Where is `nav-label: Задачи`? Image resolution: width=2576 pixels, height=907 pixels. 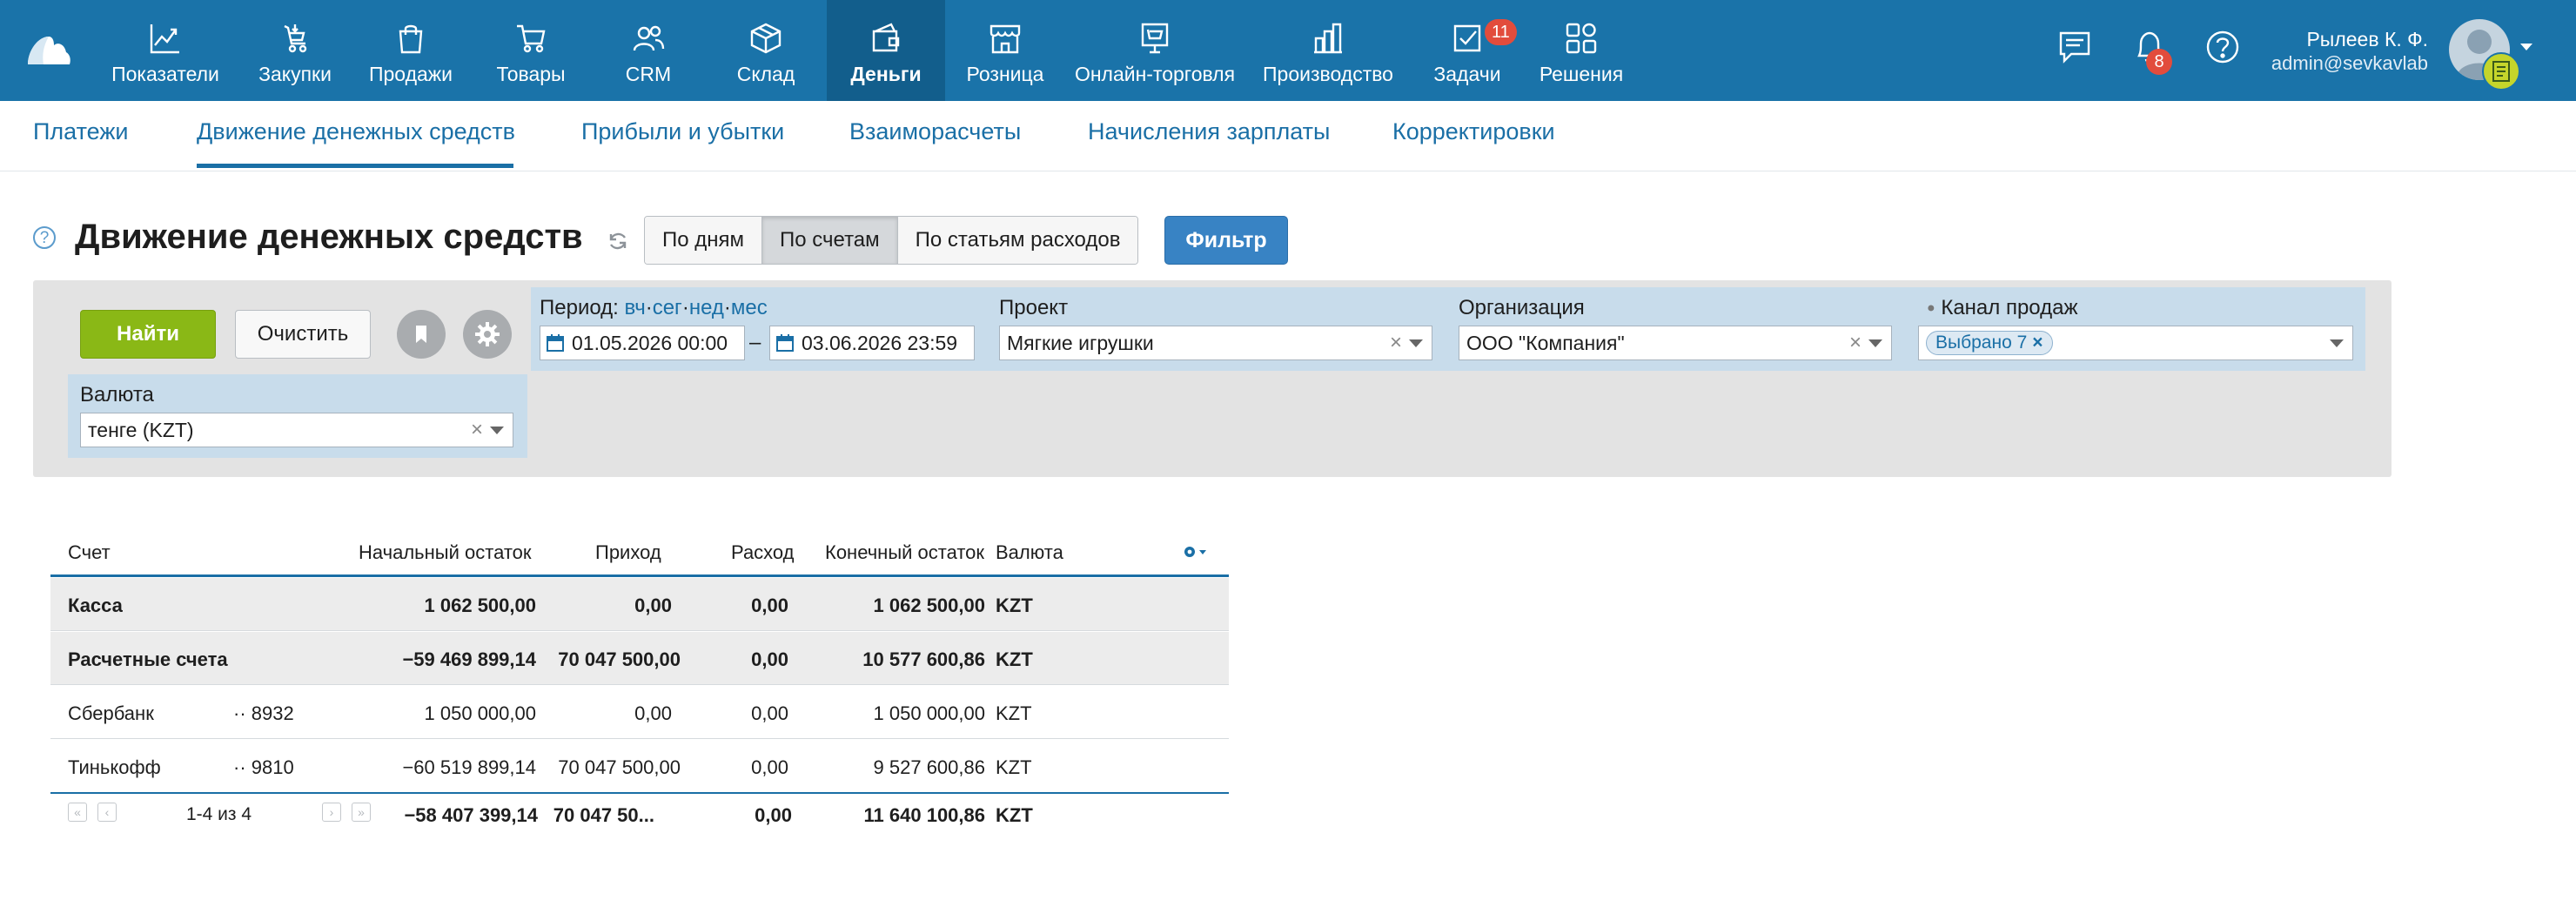
nav-label: Задачи is located at coordinates (1467, 74).